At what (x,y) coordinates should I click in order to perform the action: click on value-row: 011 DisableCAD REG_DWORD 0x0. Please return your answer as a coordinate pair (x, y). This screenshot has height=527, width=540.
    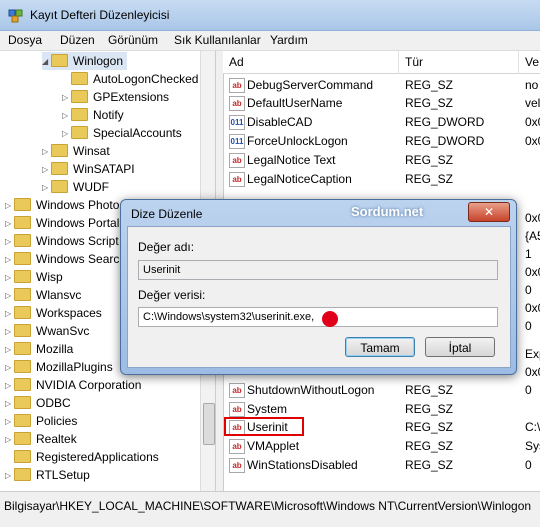
    Looking at the image, I should click on (381, 122).